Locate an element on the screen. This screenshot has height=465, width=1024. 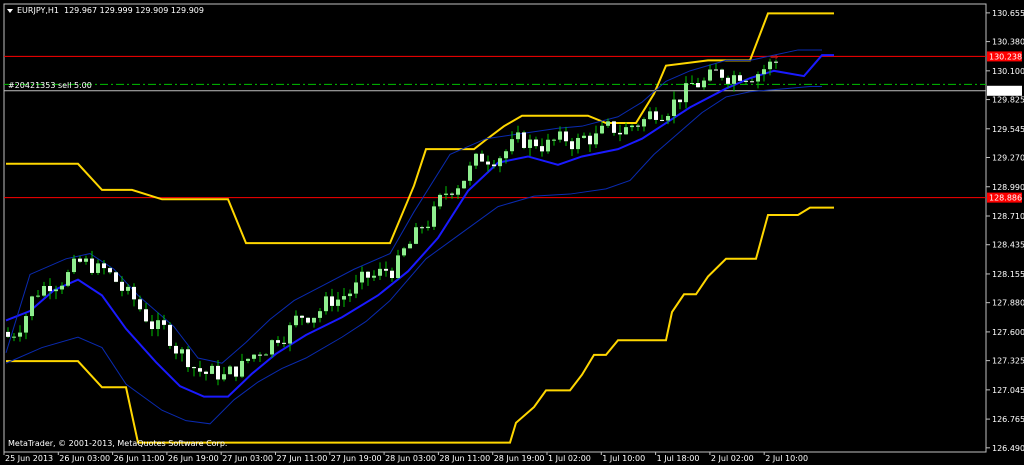
y-tick-label: 126.765 is located at coordinates (1008, 419).